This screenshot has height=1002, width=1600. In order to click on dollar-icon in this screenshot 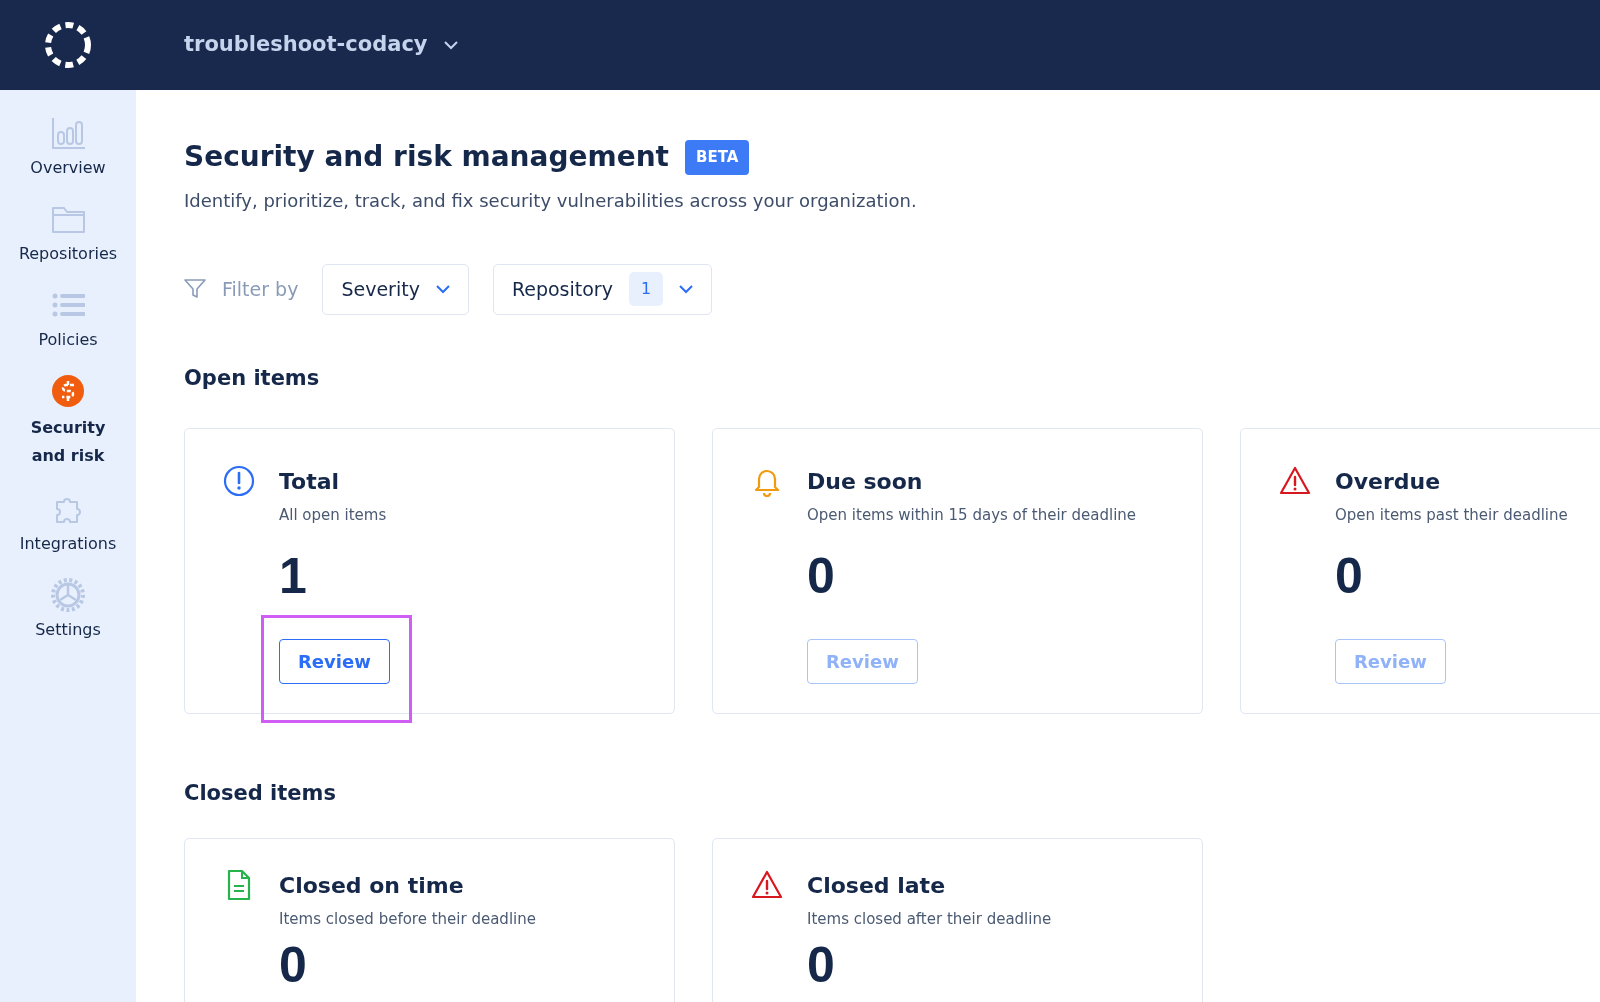, I will do `click(68, 391)`.